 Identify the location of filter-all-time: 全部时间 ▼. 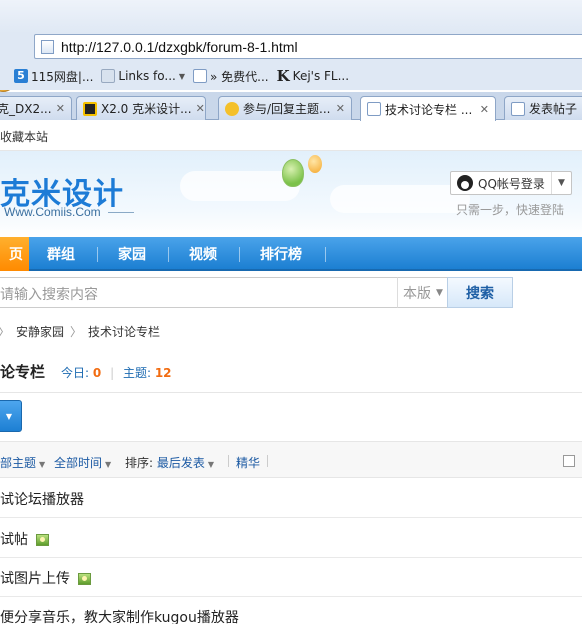
(82, 462).